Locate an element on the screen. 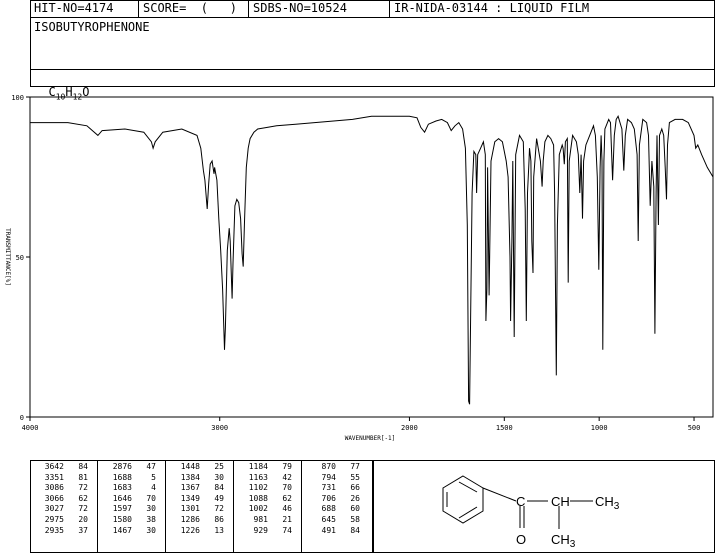 The height and width of the screenshot is (553, 715). peak-row: 3066 62 is located at coordinates (62, 499).